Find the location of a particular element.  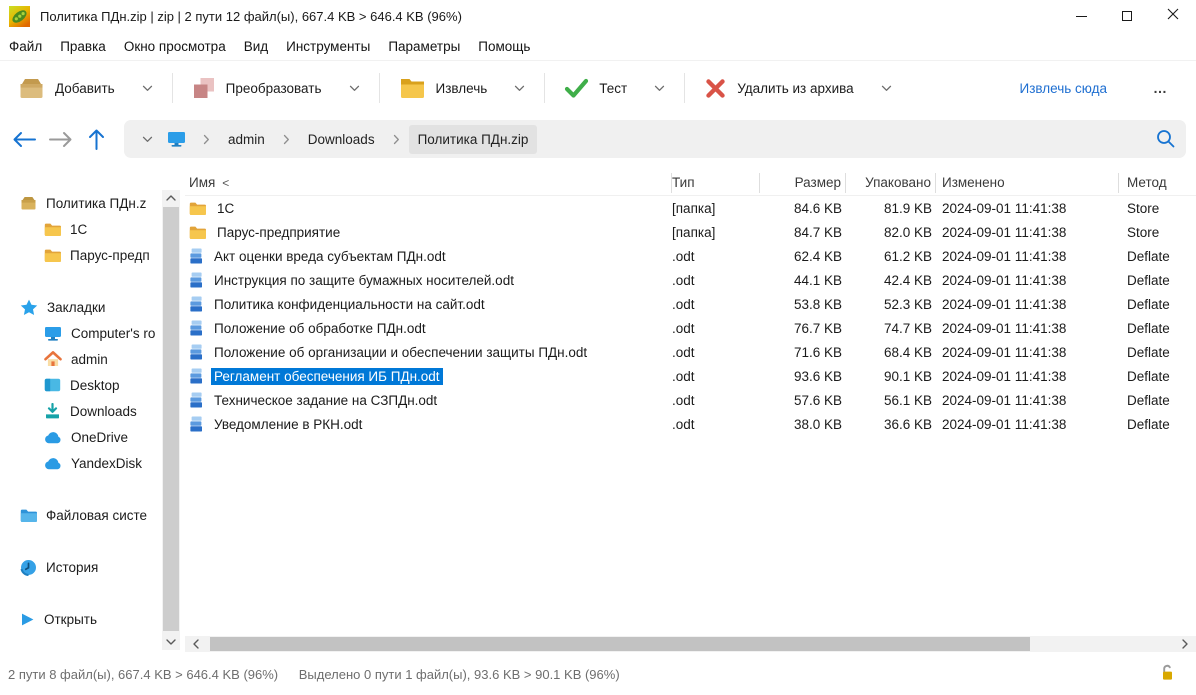

delete-button-label: Удалить из архива is located at coordinates (795, 88).